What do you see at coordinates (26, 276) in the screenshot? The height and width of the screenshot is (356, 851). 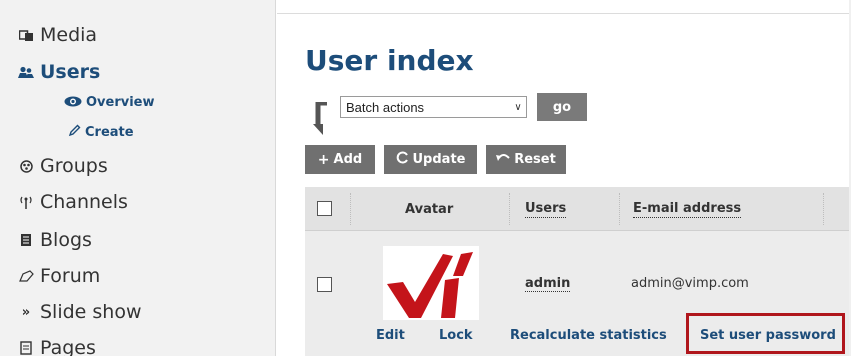 I see `forum-icon` at bounding box center [26, 276].